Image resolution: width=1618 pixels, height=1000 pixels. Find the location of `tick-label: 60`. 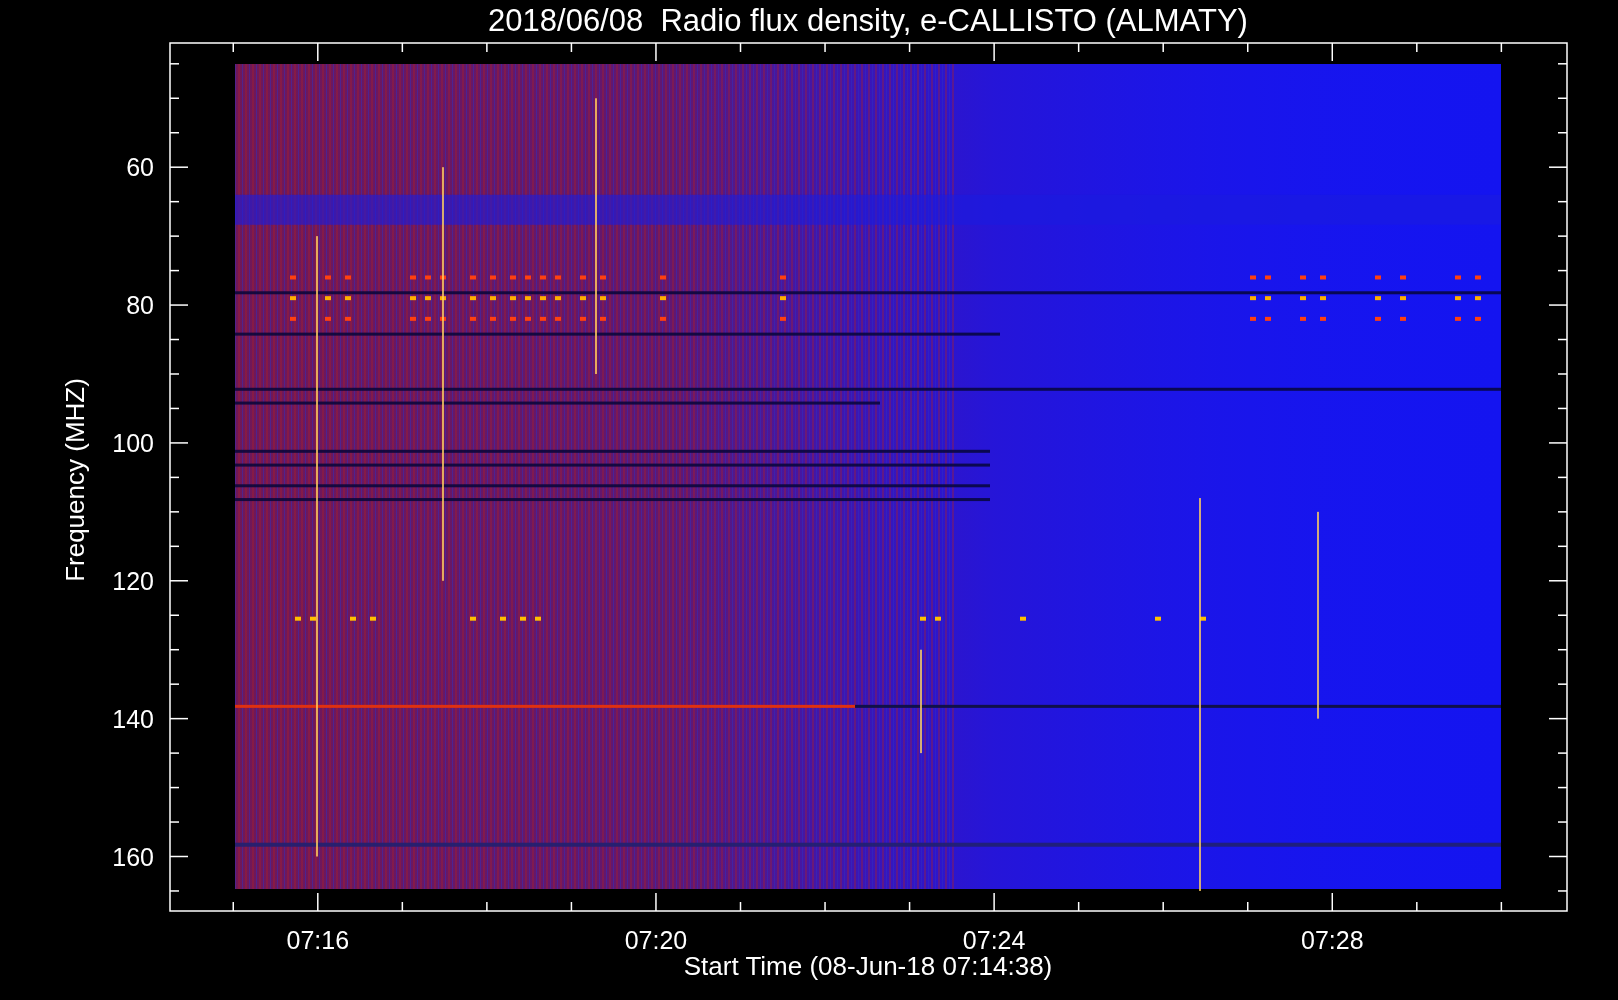

tick-label: 60 is located at coordinates (140, 167).